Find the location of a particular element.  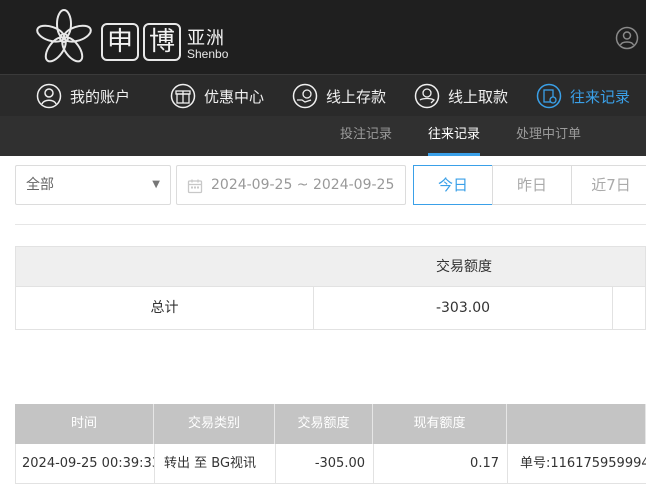

gift-icon is located at coordinates (183, 96).